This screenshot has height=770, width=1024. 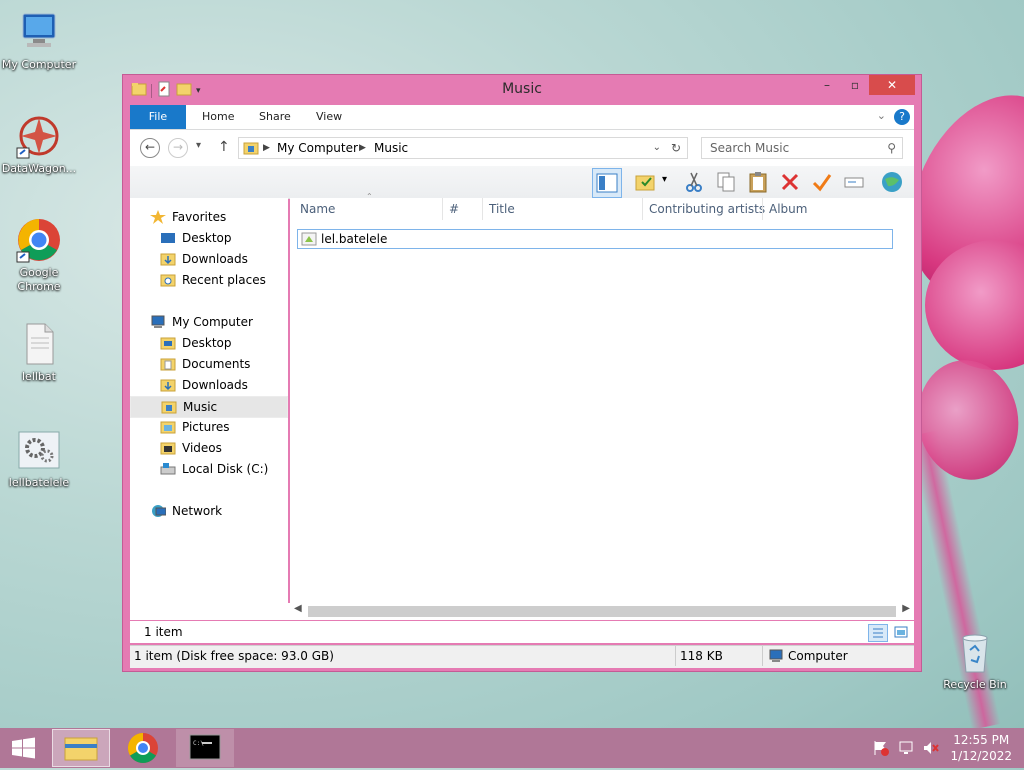 What do you see at coordinates (208, 280) in the screenshot?
I see `nav-favorites-recent-places: Recent places` at bounding box center [208, 280].